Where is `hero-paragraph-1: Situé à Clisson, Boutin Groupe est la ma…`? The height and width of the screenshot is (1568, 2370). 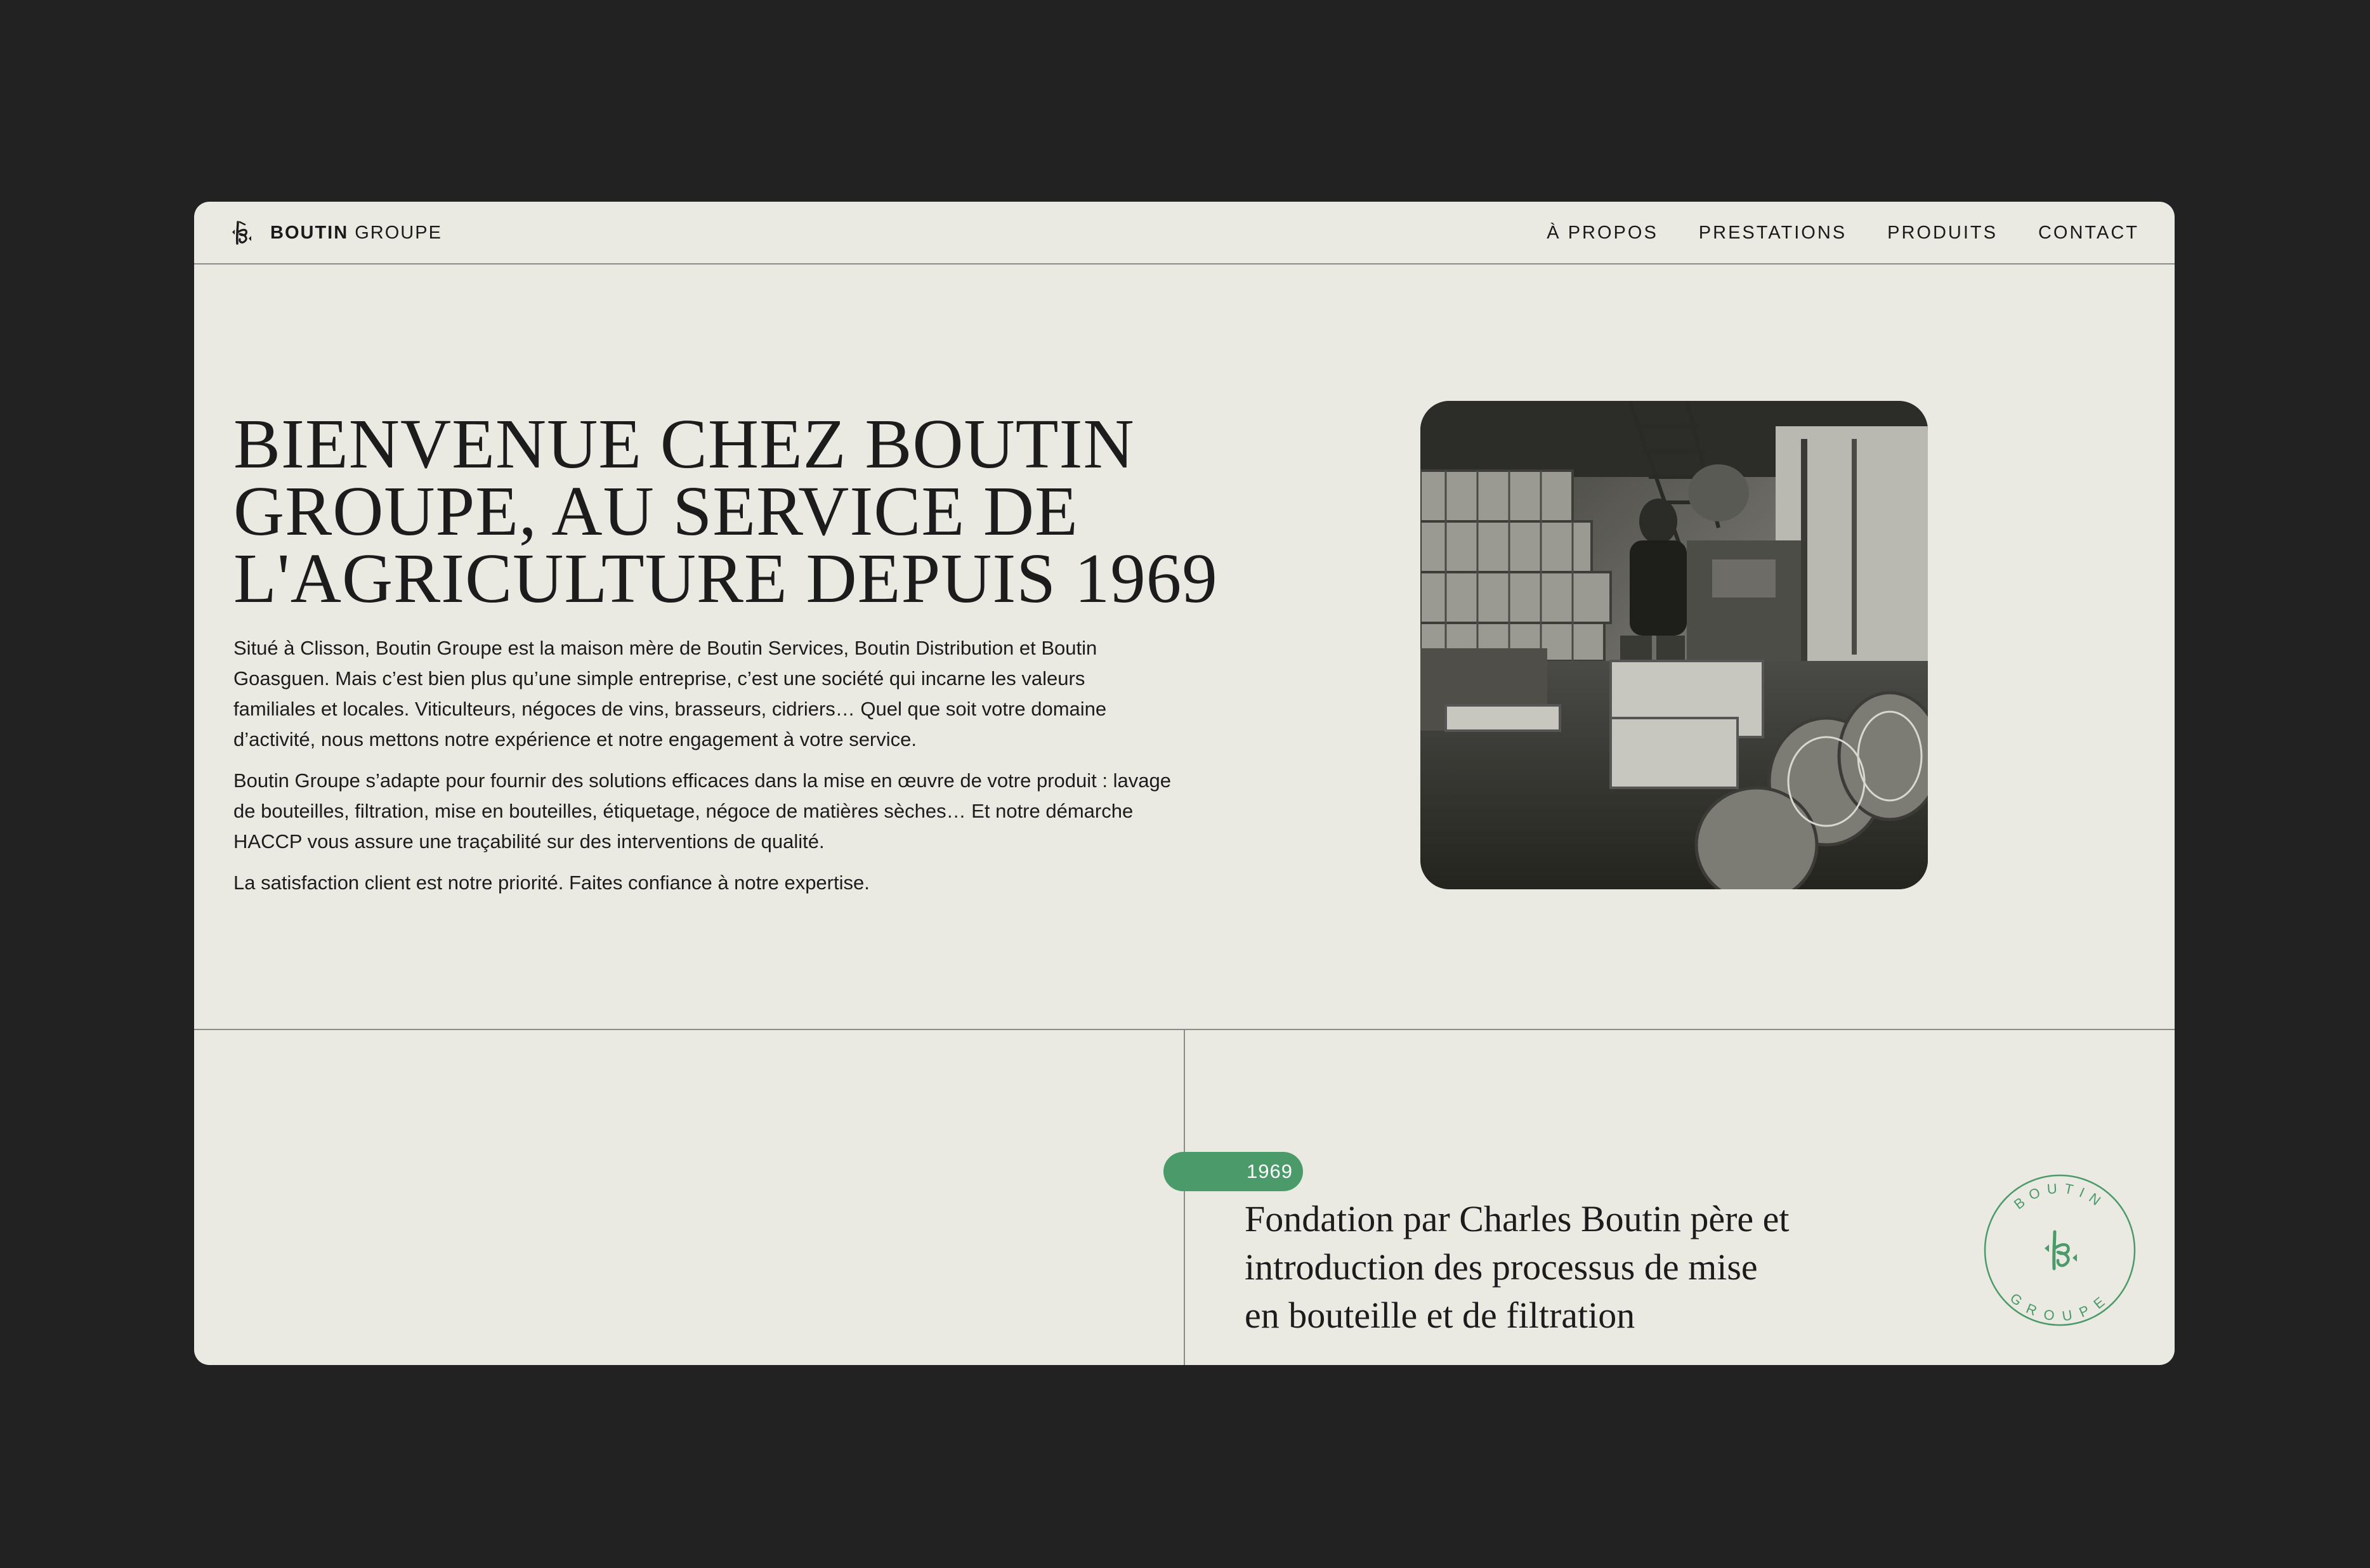 hero-paragraph-1: Situé à Clisson, Boutin Groupe est la ma… is located at coordinates (670, 693).